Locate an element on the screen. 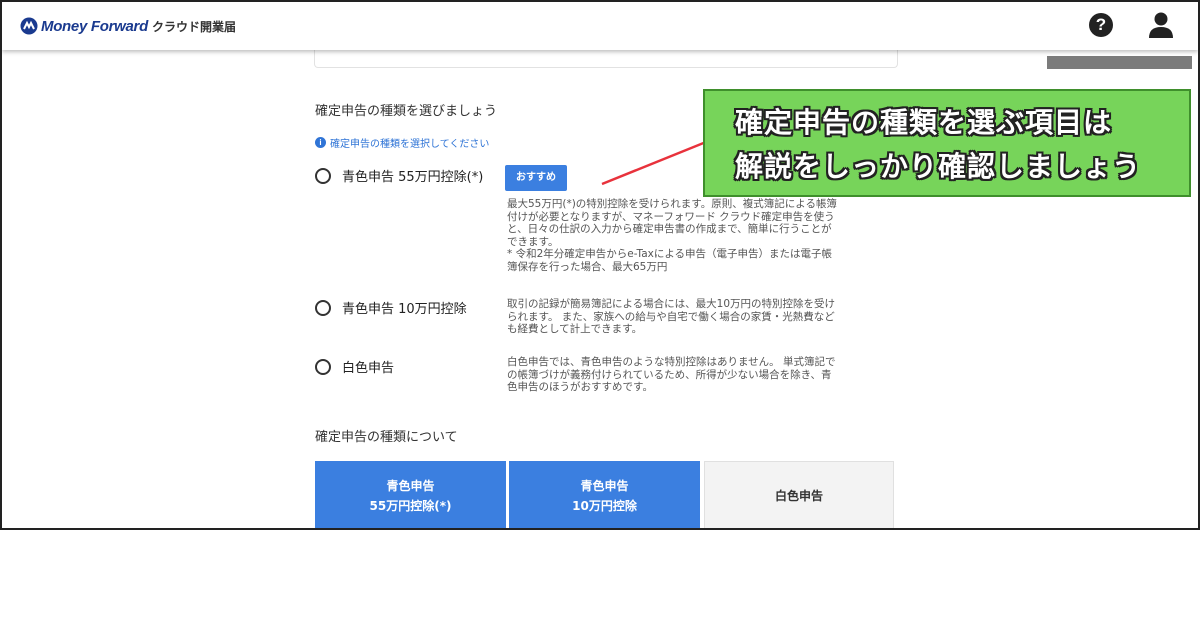  option-label: 白色申告 is located at coordinates (368, 368).